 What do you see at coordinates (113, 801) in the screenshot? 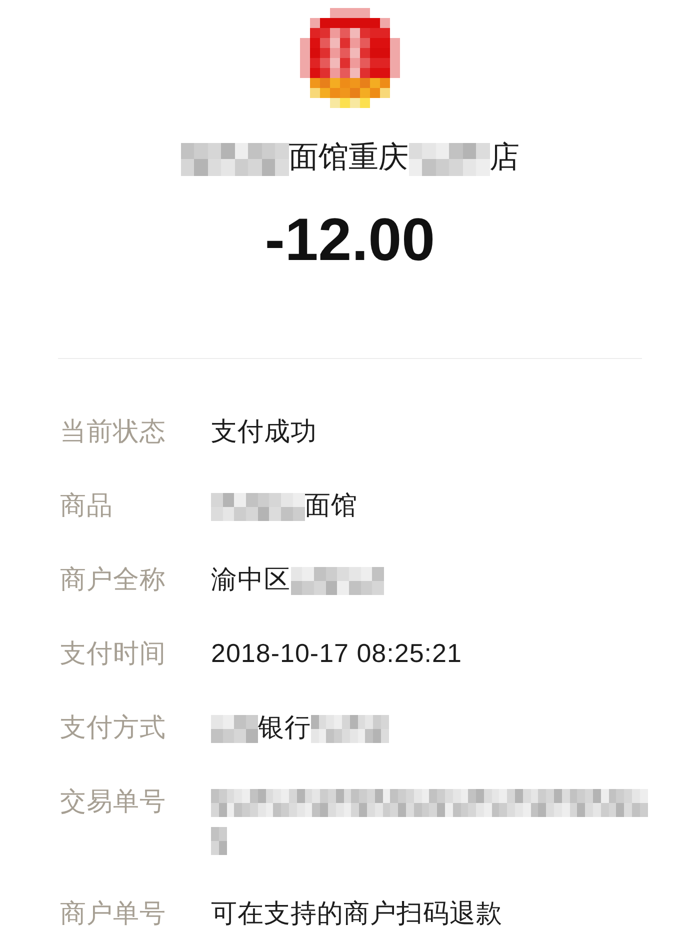
I see `field-label: 交易单号` at bounding box center [113, 801].